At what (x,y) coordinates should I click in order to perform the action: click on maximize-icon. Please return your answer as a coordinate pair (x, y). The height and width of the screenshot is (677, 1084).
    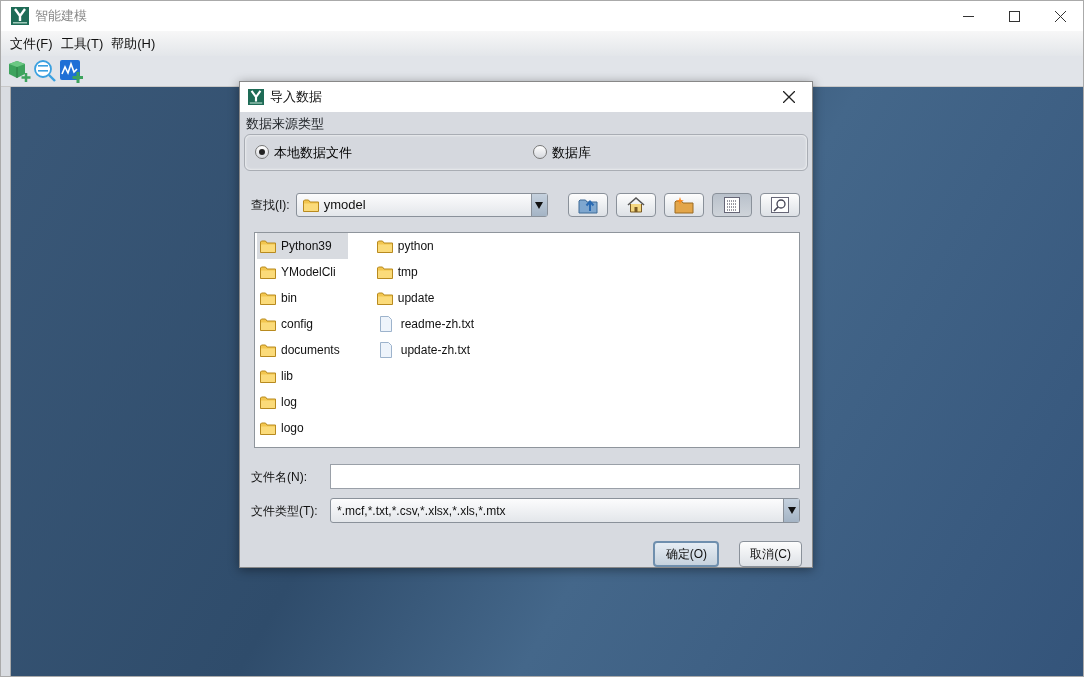
    Looking at the image, I should click on (1014, 16).